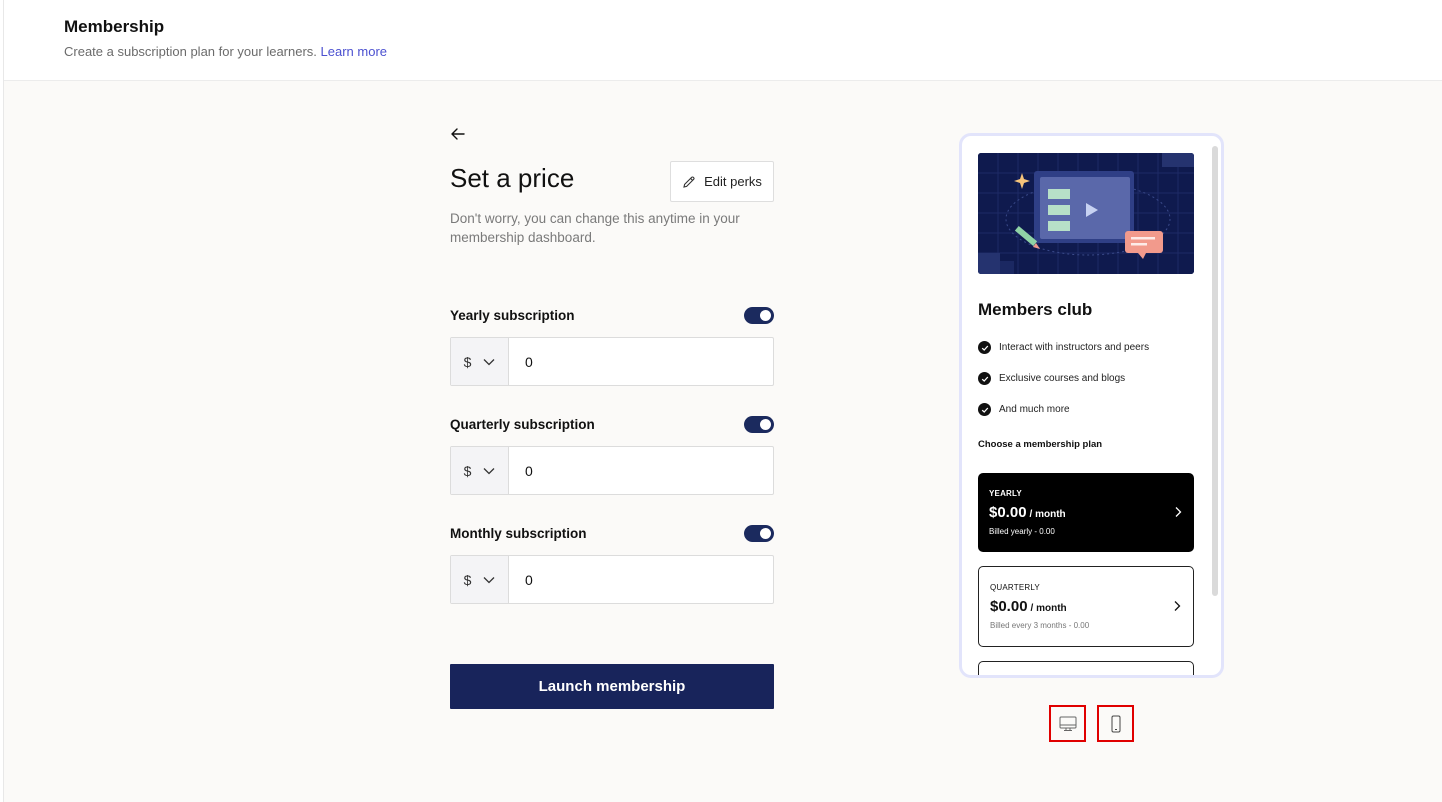 The width and height of the screenshot is (1442, 802). I want to click on edit-perks-button: Edit perks, so click(722, 181).